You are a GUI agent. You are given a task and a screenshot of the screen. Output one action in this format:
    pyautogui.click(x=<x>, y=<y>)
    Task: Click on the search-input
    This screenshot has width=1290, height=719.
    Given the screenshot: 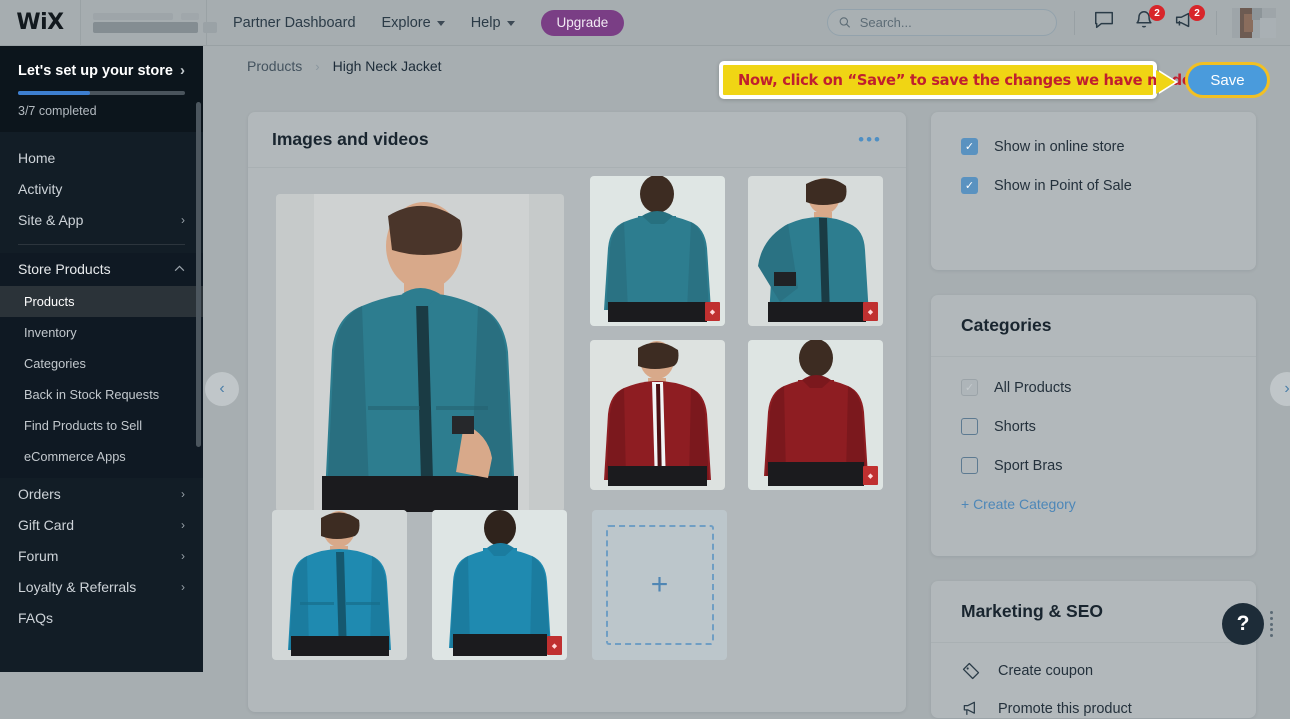 What is the action you would take?
    pyautogui.click(x=952, y=22)
    